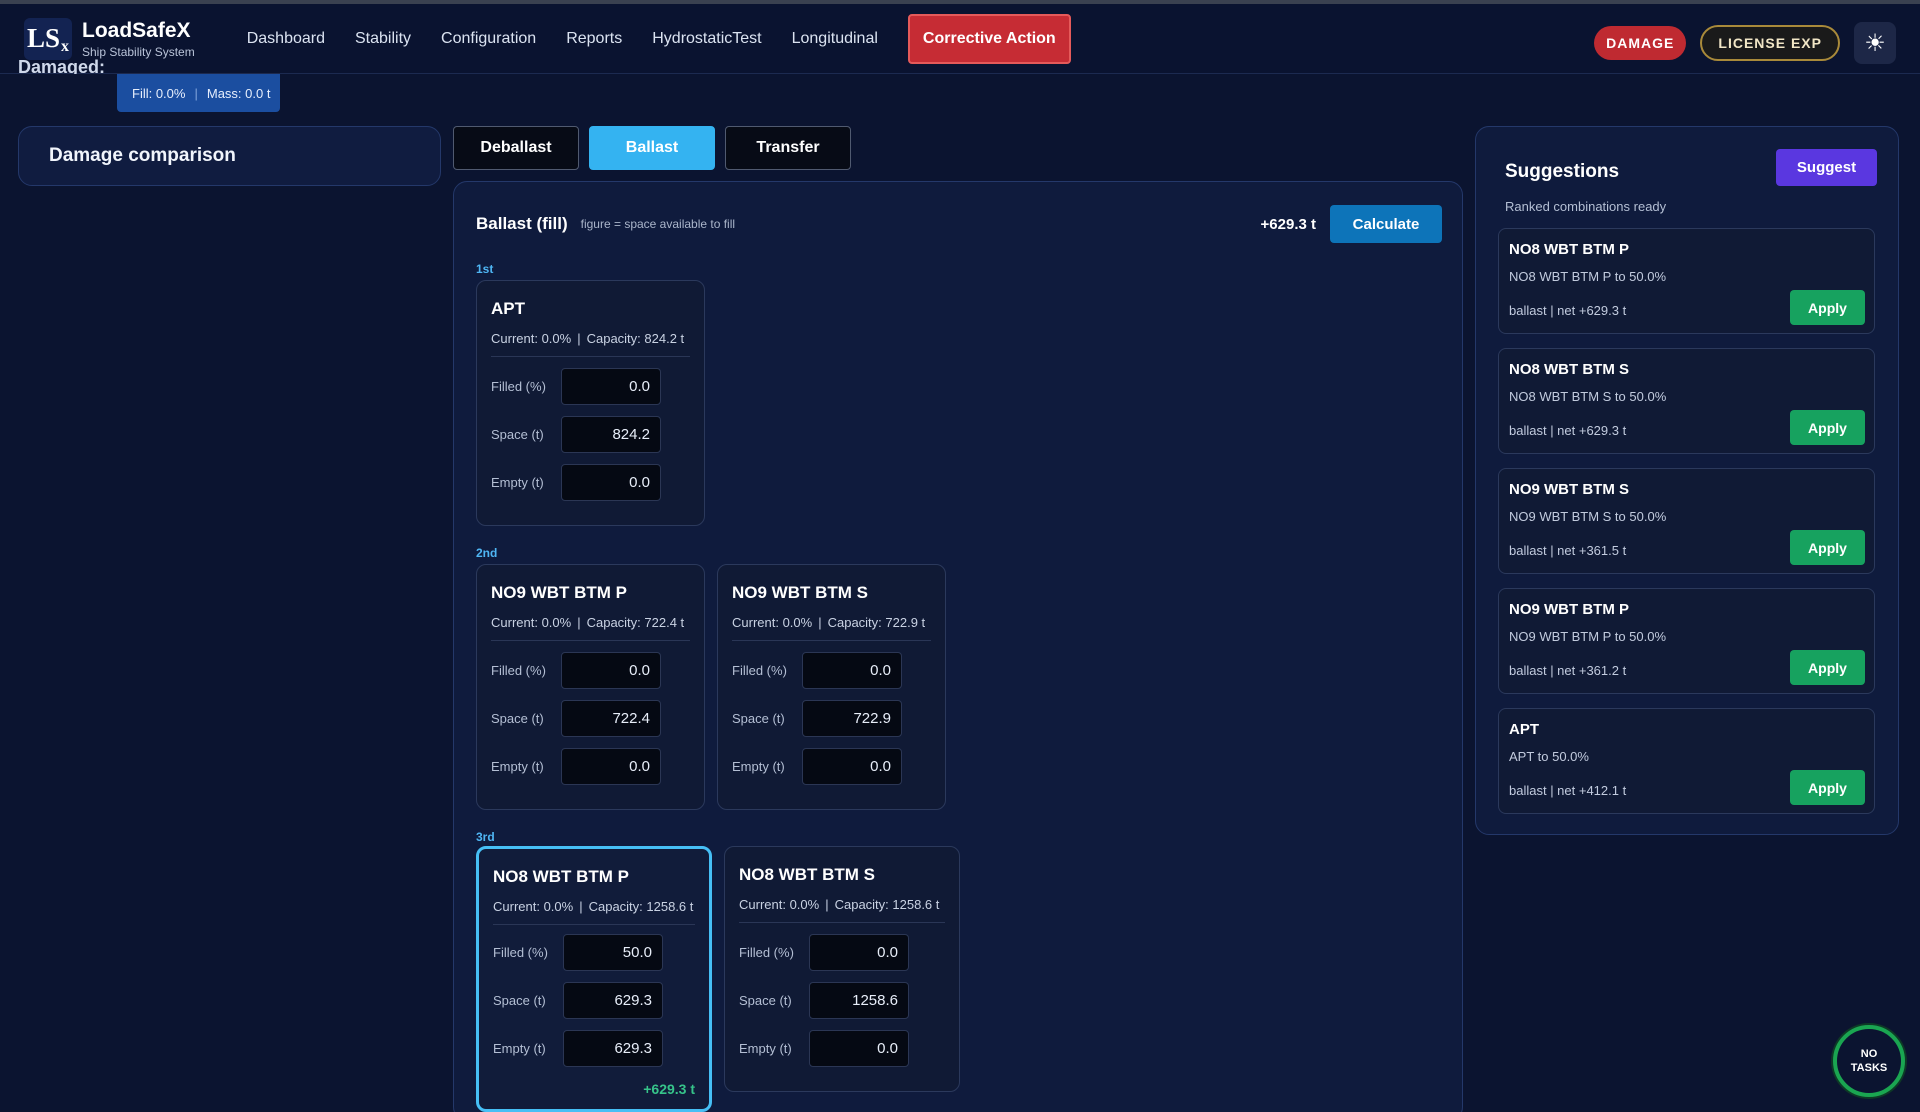 The height and width of the screenshot is (1112, 1920). I want to click on space-input: 629.3, so click(613, 1000).